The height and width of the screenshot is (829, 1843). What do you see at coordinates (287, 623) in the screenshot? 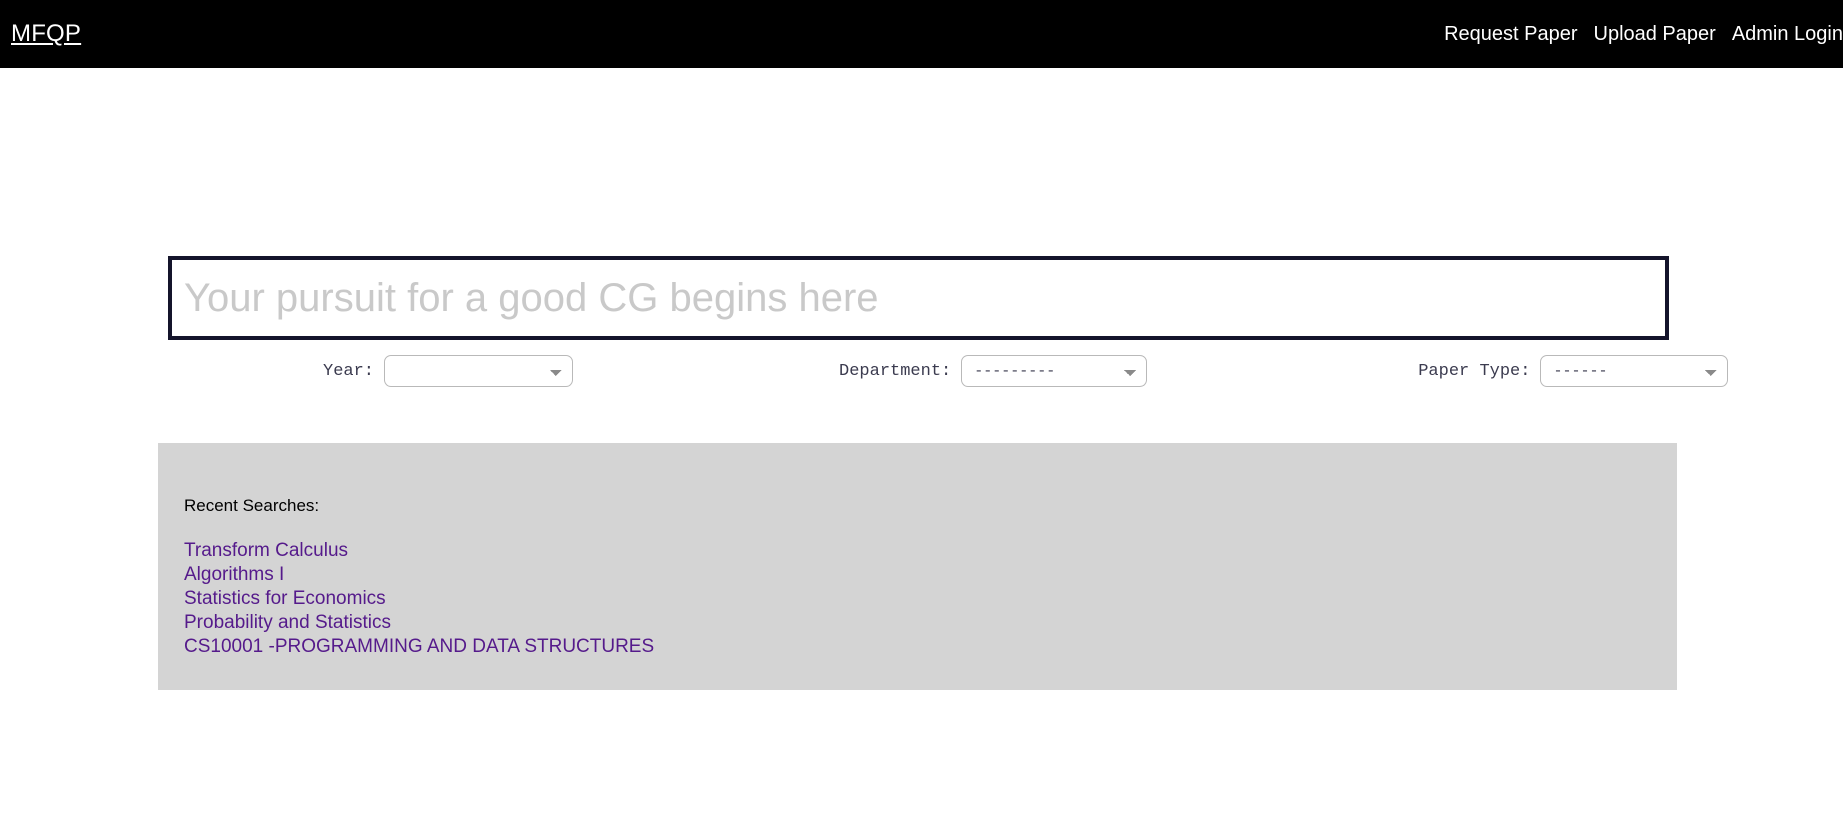
I see `recent-search-link: Probability and Statistics` at bounding box center [287, 623].